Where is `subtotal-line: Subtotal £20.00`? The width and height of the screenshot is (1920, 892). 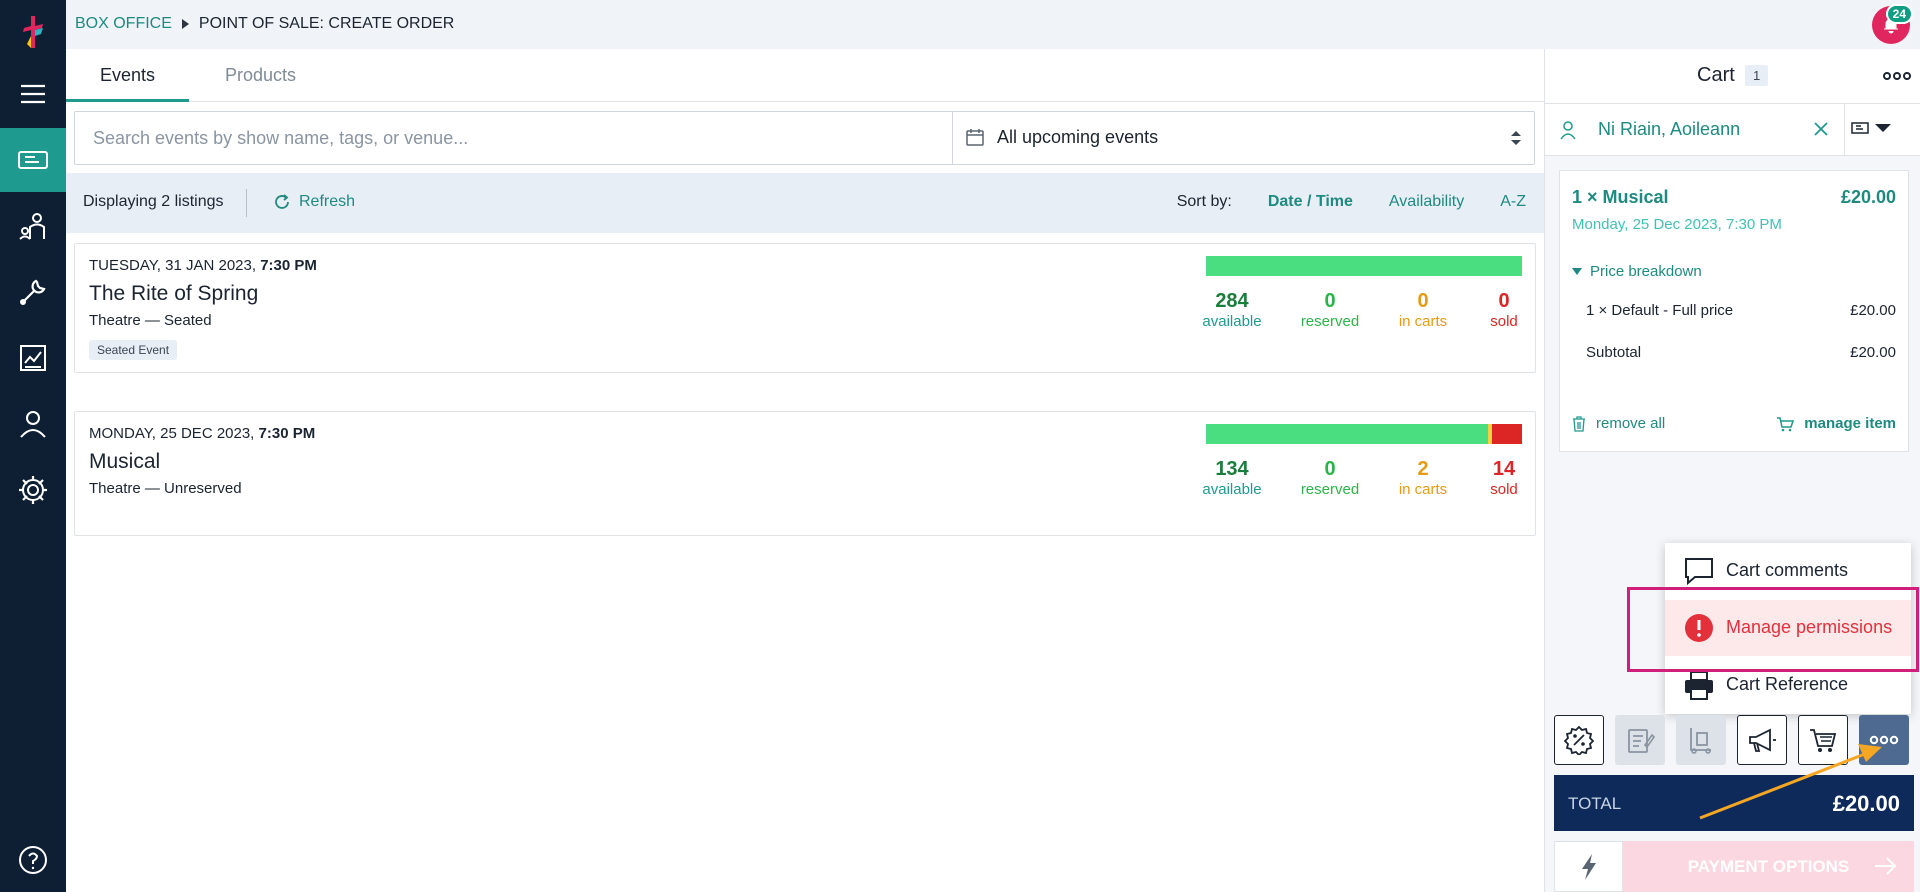
subtotal-line: Subtotal £20.00 is located at coordinates (1741, 352).